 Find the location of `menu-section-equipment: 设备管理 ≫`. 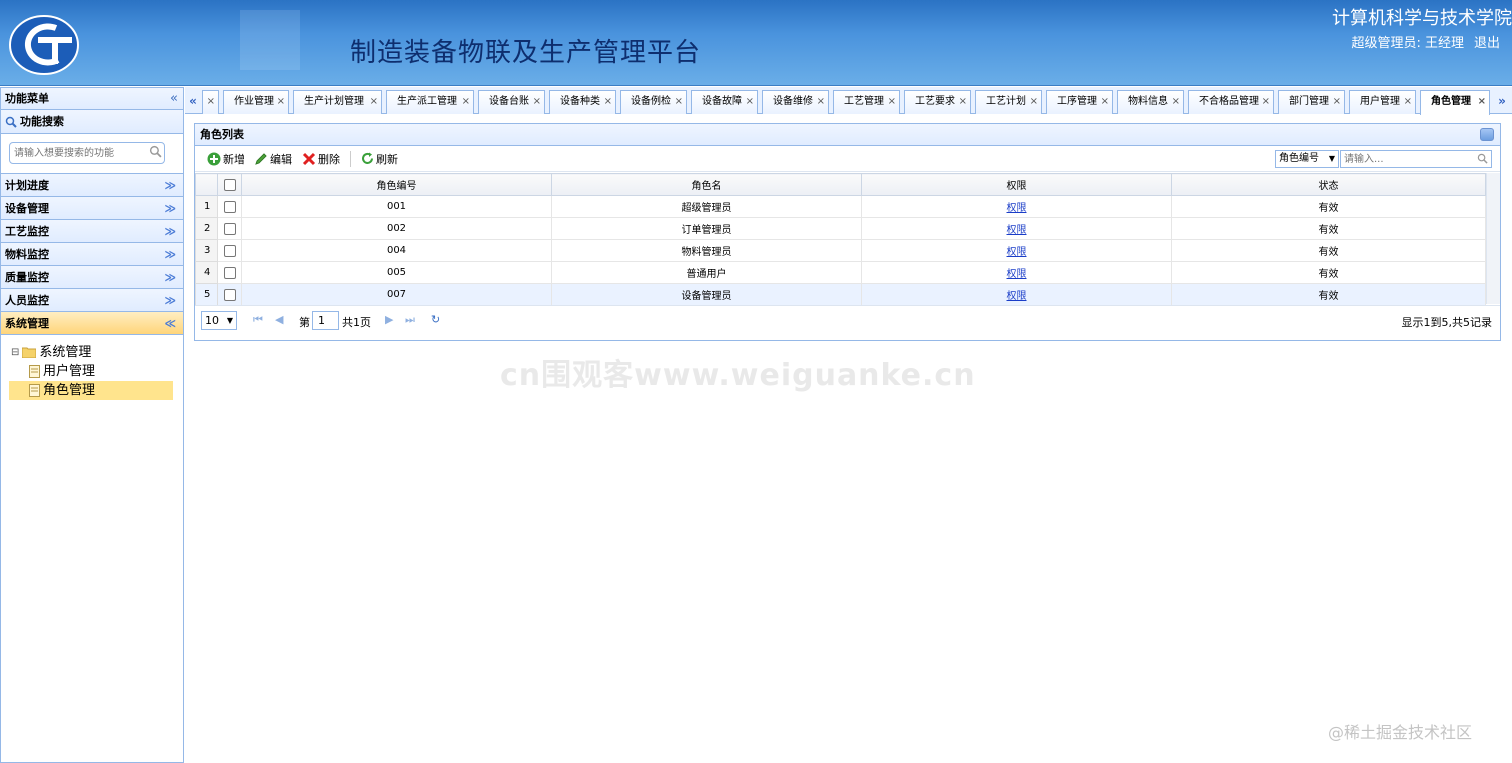

menu-section-equipment: 设备管理 ≫ is located at coordinates (92, 208).